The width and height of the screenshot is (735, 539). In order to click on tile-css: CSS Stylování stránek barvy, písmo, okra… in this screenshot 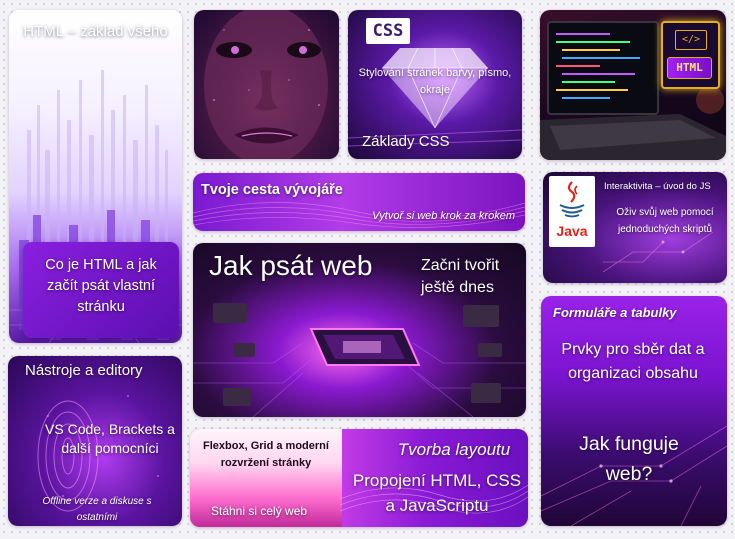, I will do `click(435, 84)`.